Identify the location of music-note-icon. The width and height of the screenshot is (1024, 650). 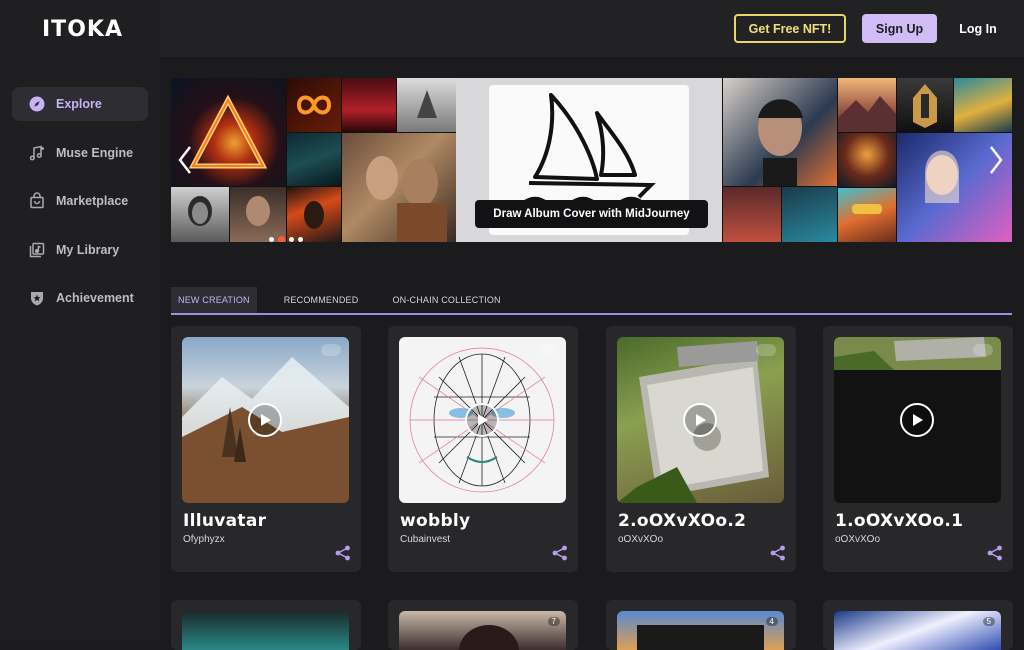
(37, 153).